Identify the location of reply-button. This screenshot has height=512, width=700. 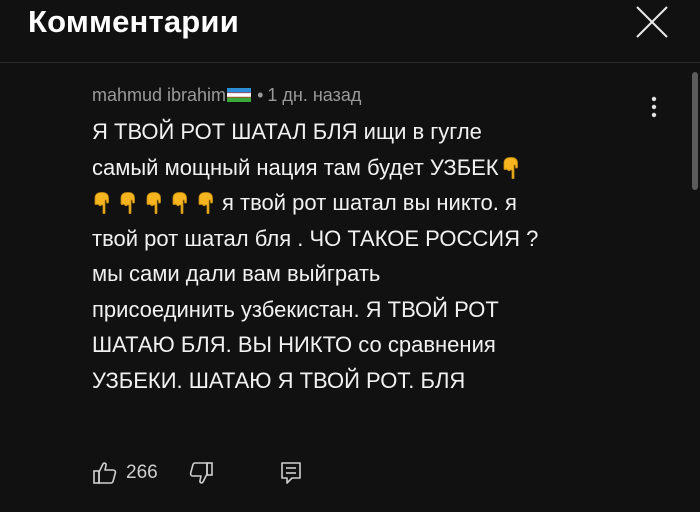
(291, 473).